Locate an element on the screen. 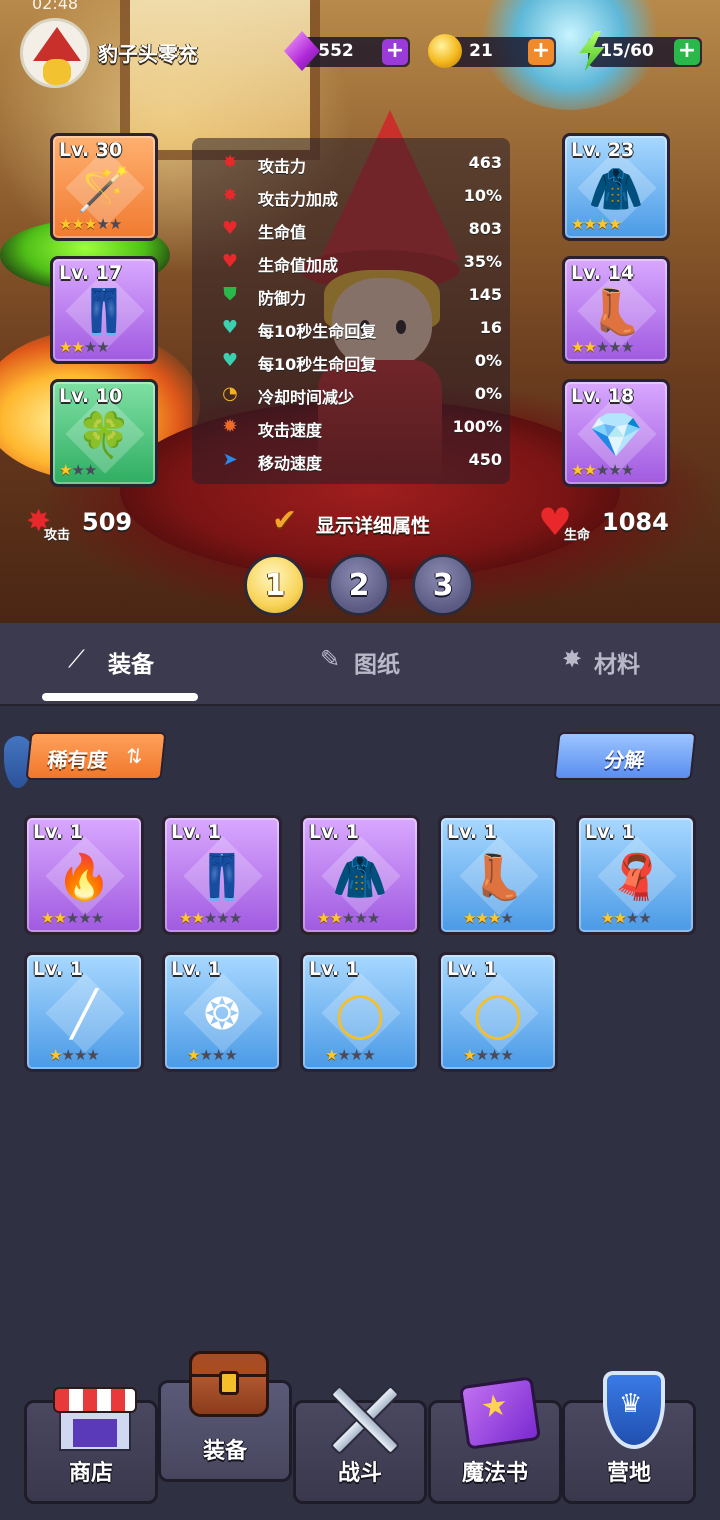  inventory-item: 🧣 Lv. 1 ★★★★ is located at coordinates (636, 875).